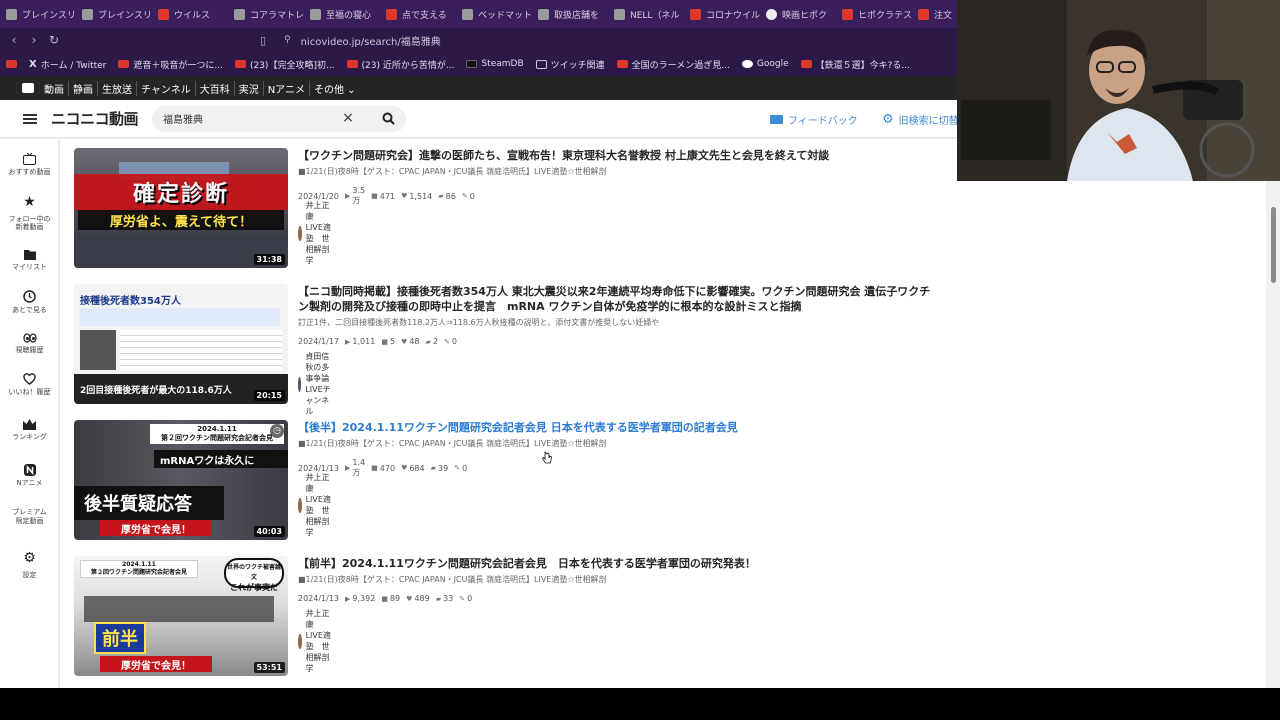  I want to click on sidebar-item-recommended: おすすめ動画, so click(29, 165).